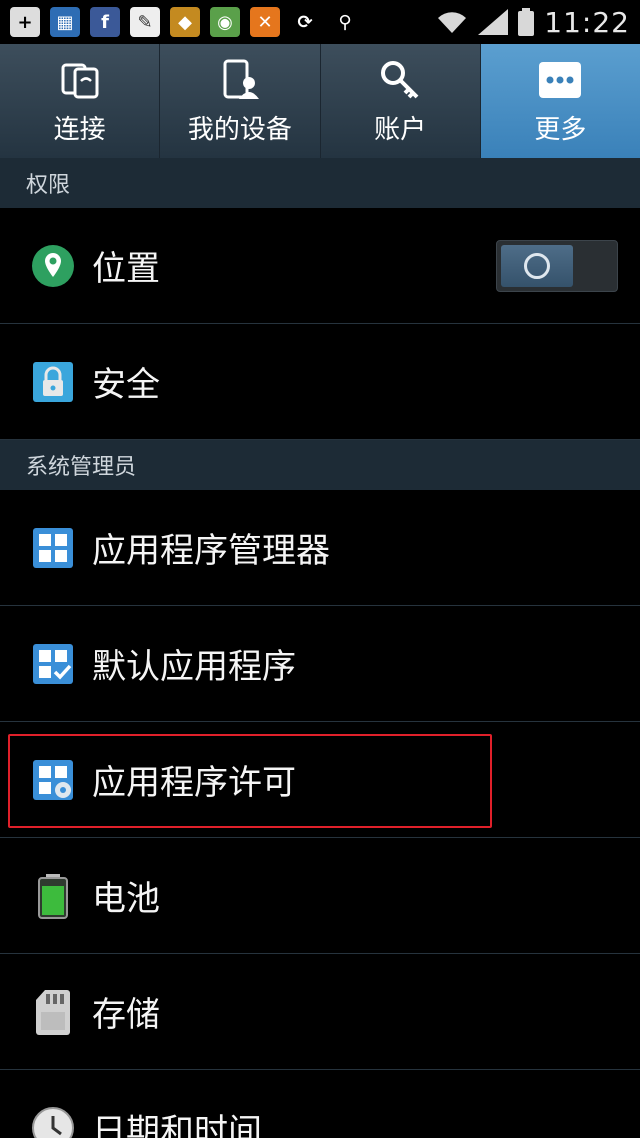 The width and height of the screenshot is (640, 1138). Describe the element at coordinates (320, 183) in the screenshot. I see `section-header-permissions: 权限` at that location.